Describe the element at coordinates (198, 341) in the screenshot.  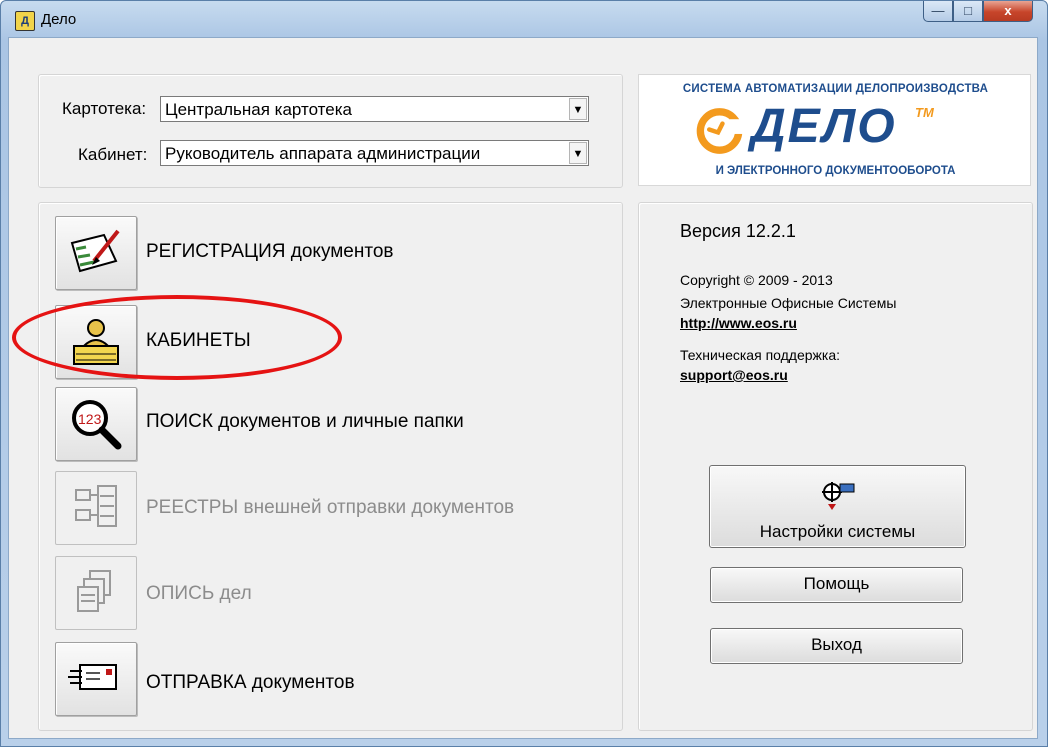
I see `cabinets-label: КАБИНЕТЫ` at that location.